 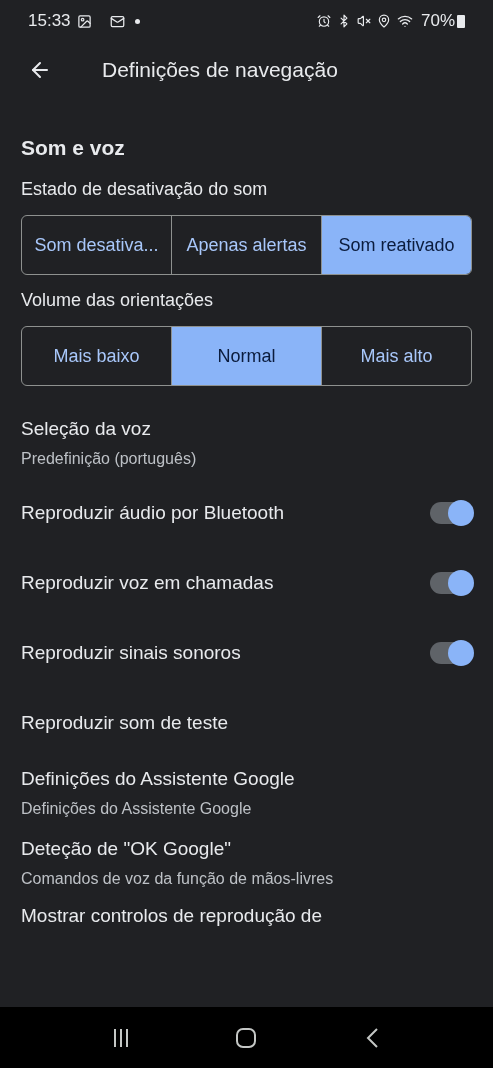 What do you see at coordinates (225, 513) in the screenshot?
I see `setting-title: Reproduzir áudio por Bluetooth` at bounding box center [225, 513].